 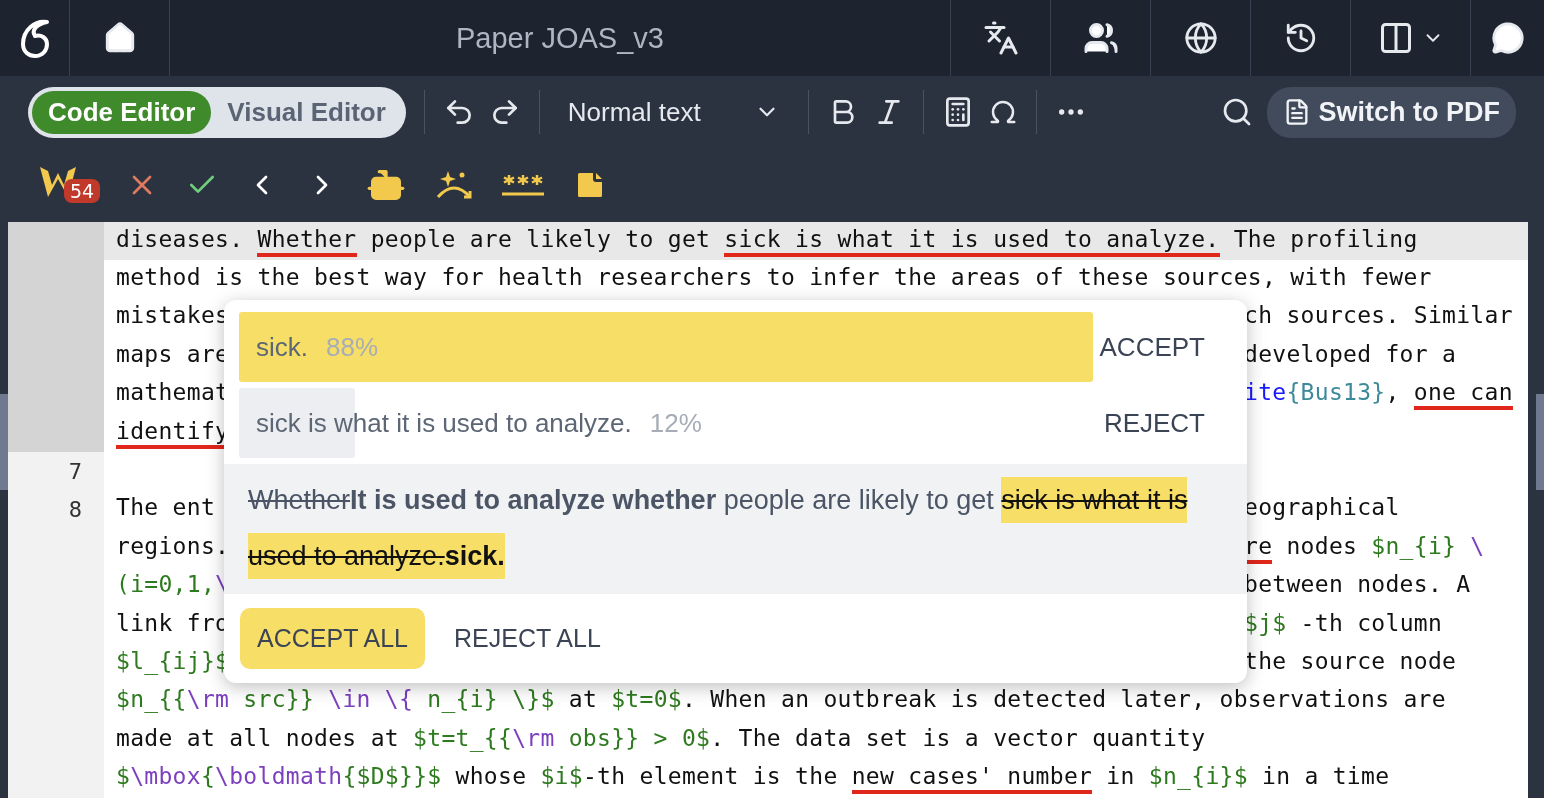 I want to click on suggestion-action-button: ACCEPT, so click(x=1152, y=347).